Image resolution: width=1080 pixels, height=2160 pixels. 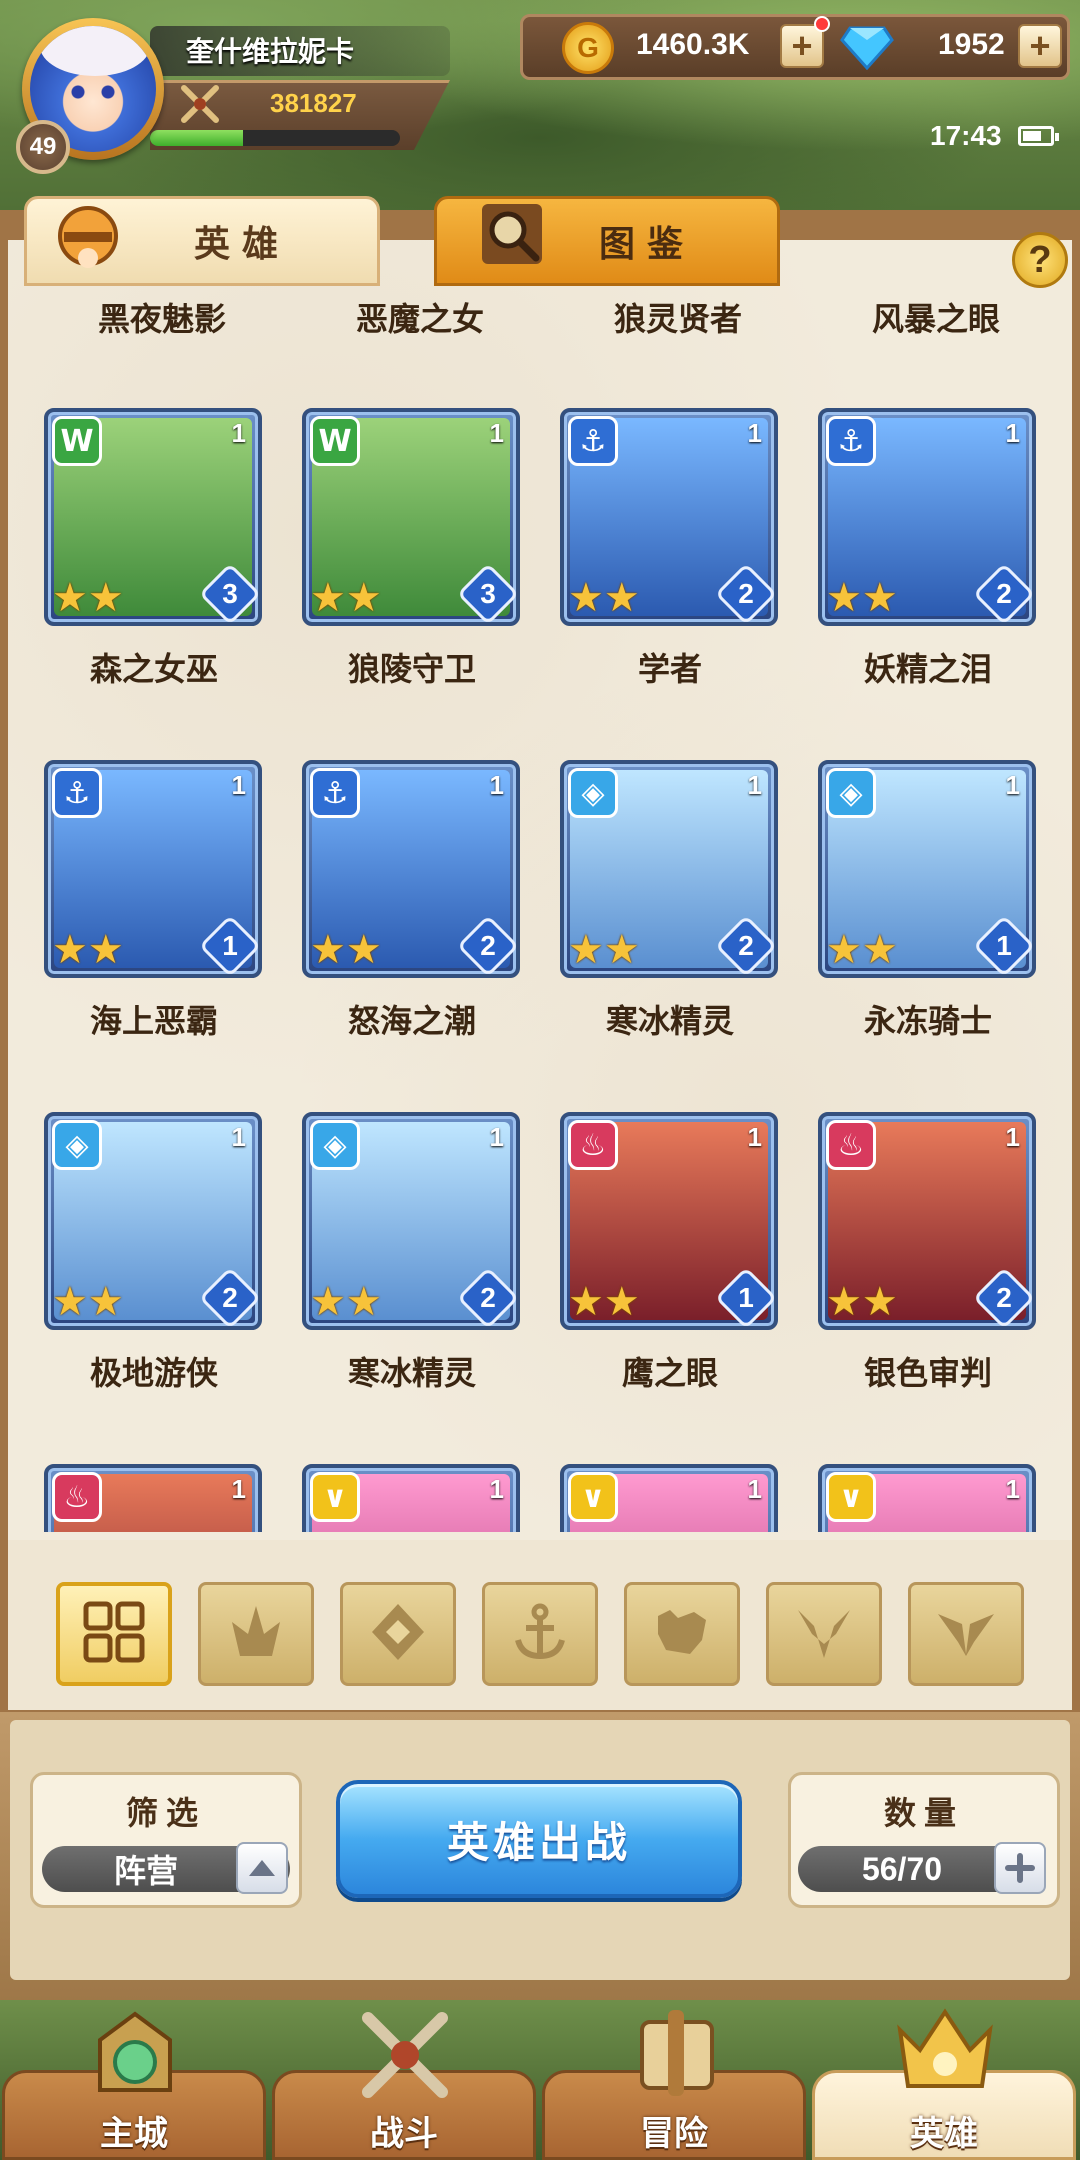 What do you see at coordinates (134, 2134) in the screenshot?
I see `nav-label-city: 主城` at bounding box center [134, 2134].